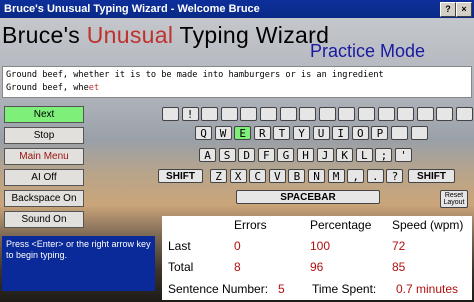 The width and height of the screenshot is (474, 302). What do you see at coordinates (341, 225) in the screenshot?
I see `percentage-header: Percentage` at bounding box center [341, 225].